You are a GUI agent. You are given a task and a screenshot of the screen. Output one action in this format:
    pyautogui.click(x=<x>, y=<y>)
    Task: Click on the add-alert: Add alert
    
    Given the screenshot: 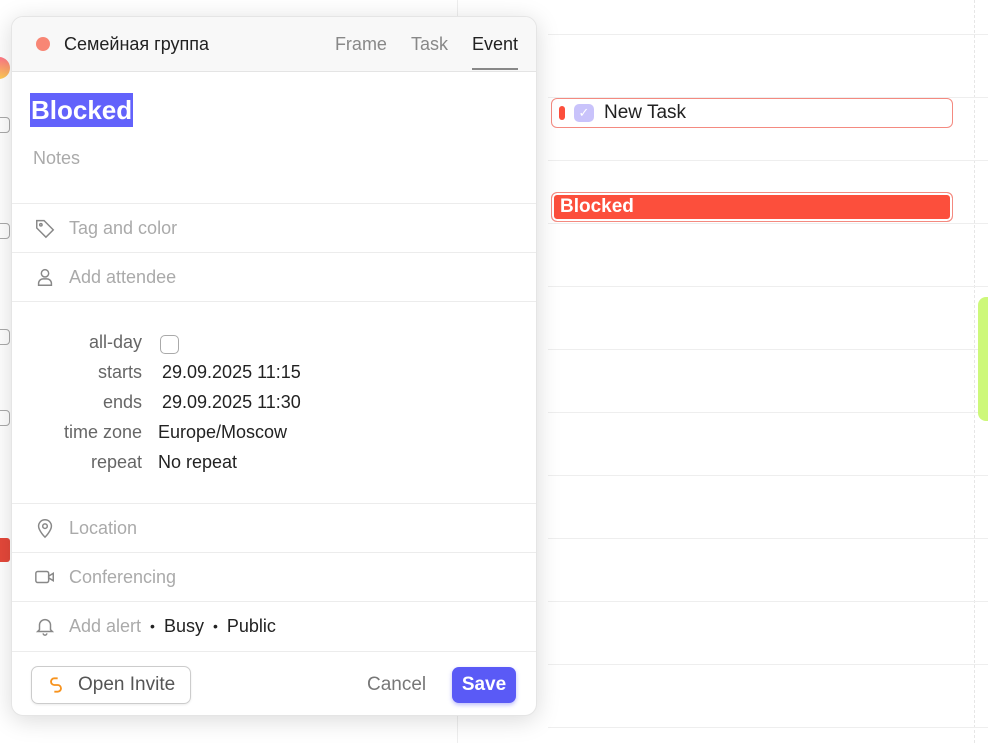 What is the action you would take?
    pyautogui.click(x=105, y=626)
    